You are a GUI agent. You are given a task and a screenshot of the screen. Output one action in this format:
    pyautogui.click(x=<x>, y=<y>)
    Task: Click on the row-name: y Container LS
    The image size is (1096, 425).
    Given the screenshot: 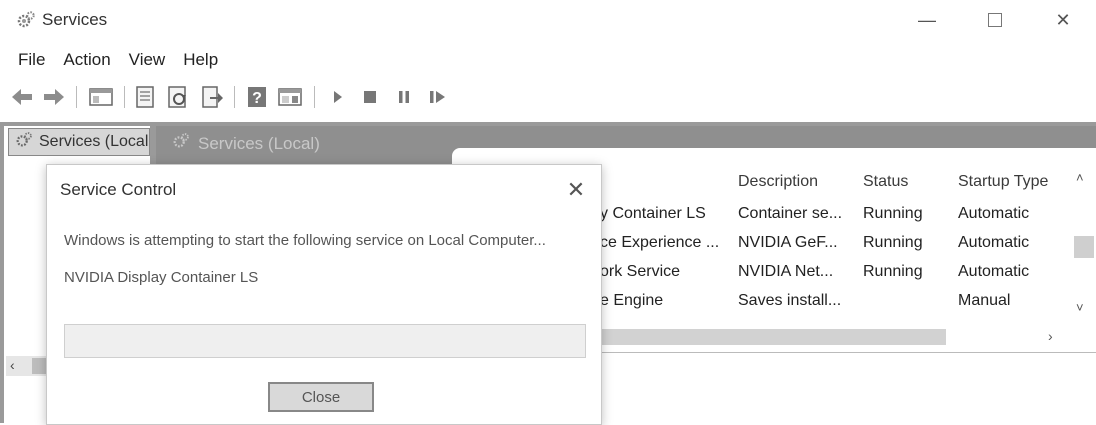 What is the action you would take?
    pyautogui.click(x=653, y=214)
    